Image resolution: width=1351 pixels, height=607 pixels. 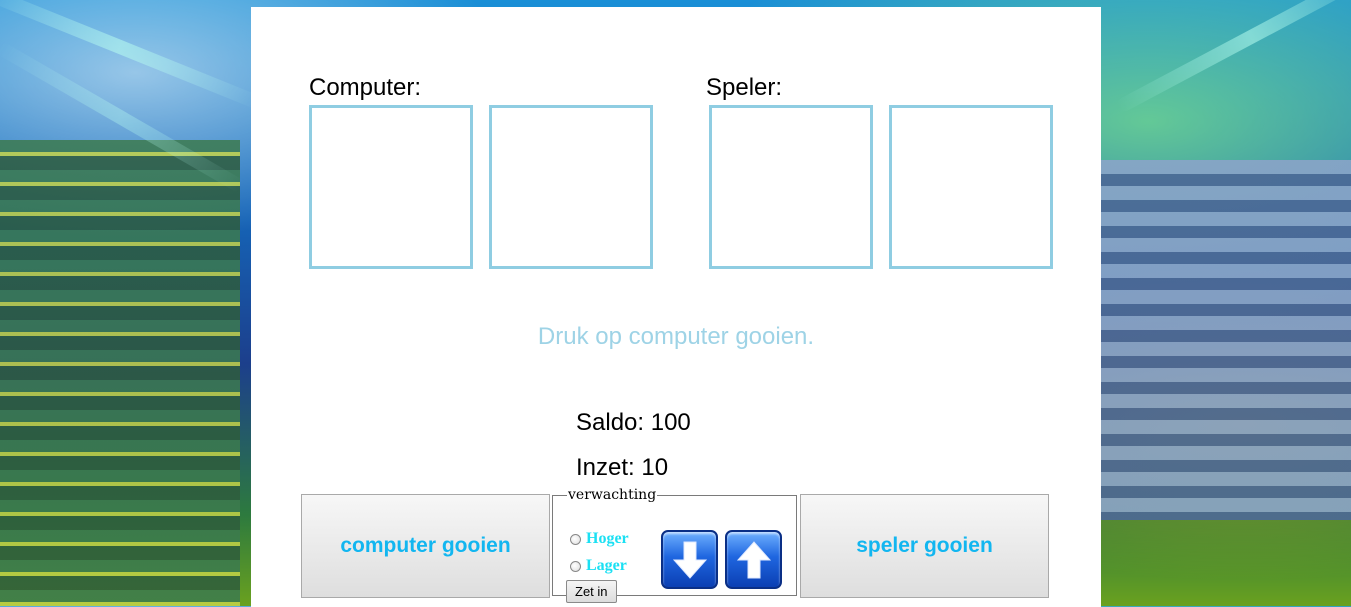 I want to click on player-roll-button: speler gooien, so click(x=924, y=546).